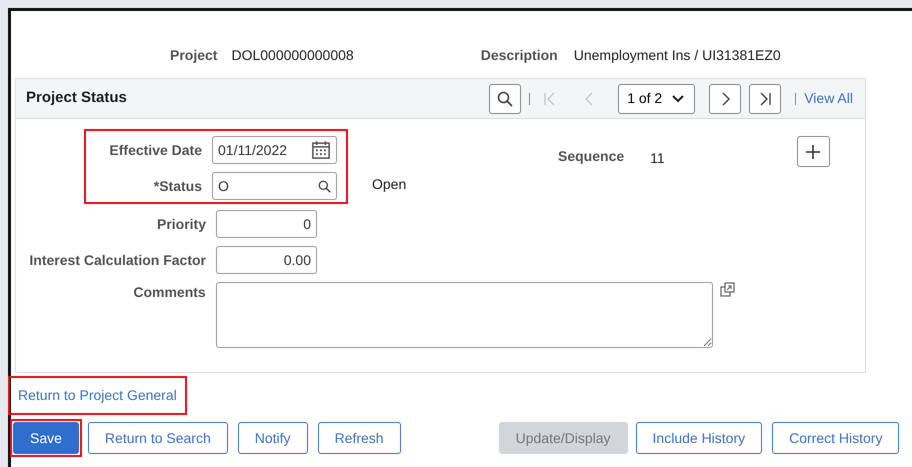  Describe the element at coordinates (836, 438) in the screenshot. I see `action-button: Correct History` at that location.